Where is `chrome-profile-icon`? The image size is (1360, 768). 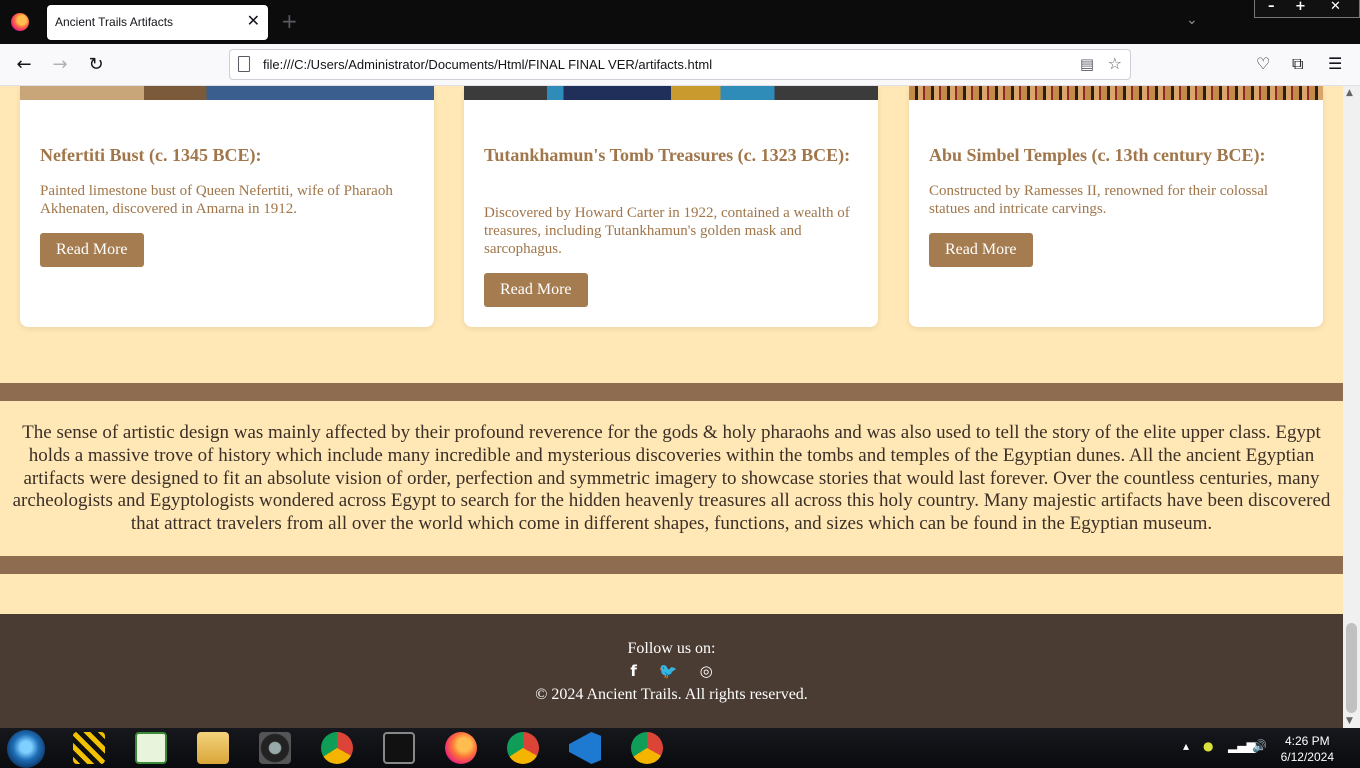 chrome-profile-icon is located at coordinates (523, 748).